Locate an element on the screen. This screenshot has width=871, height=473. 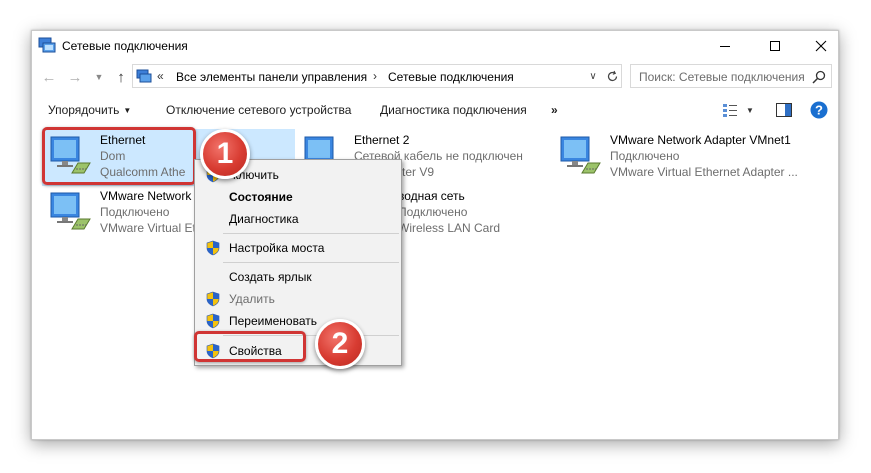
callout-badge-2: 2 is located at coordinates (340, 344).